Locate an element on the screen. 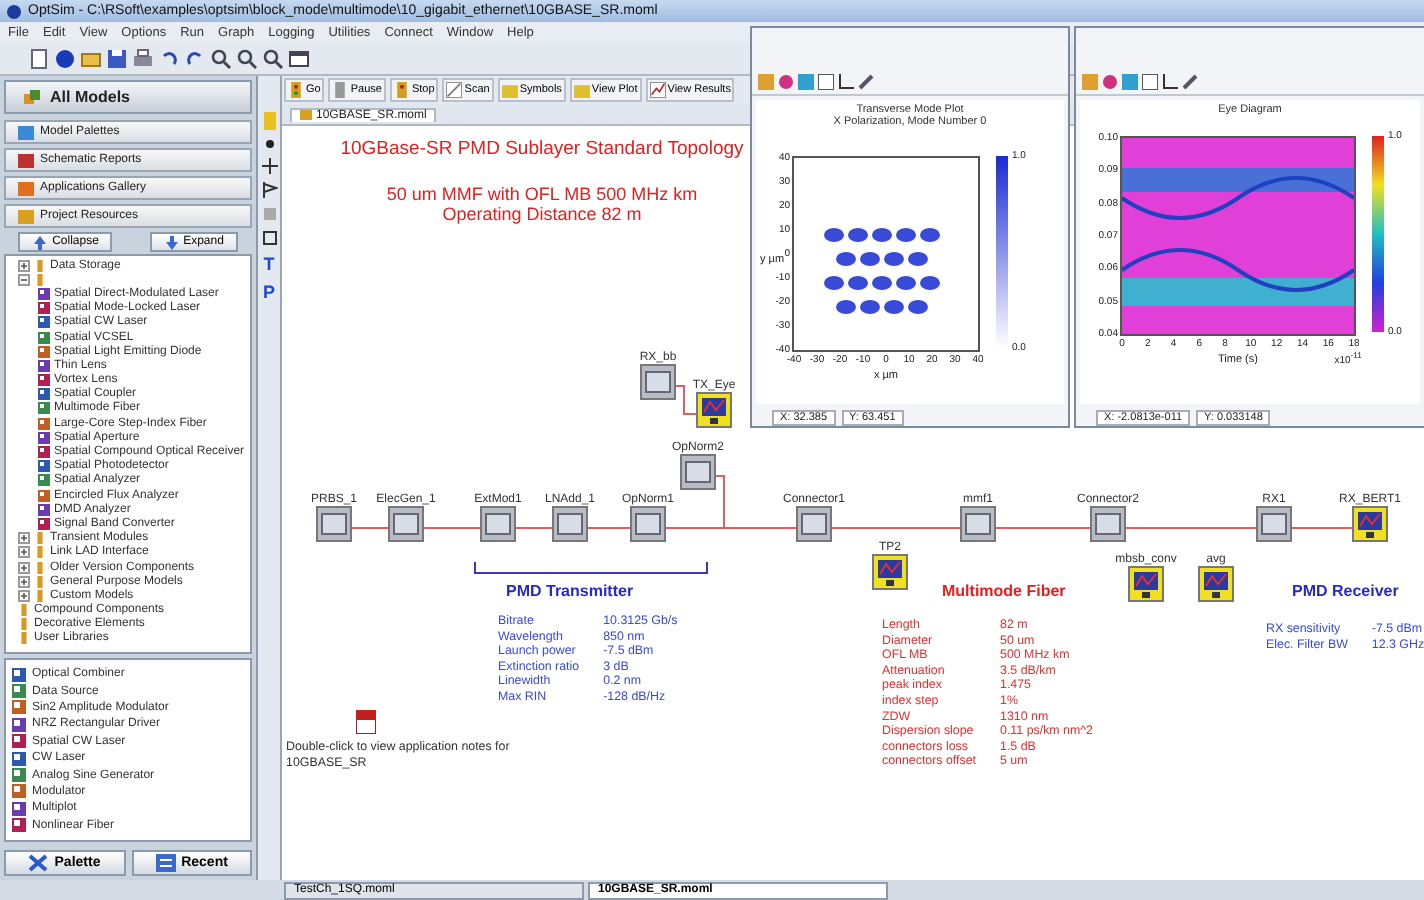  app-logo-icon is located at coordinates (14, 11).